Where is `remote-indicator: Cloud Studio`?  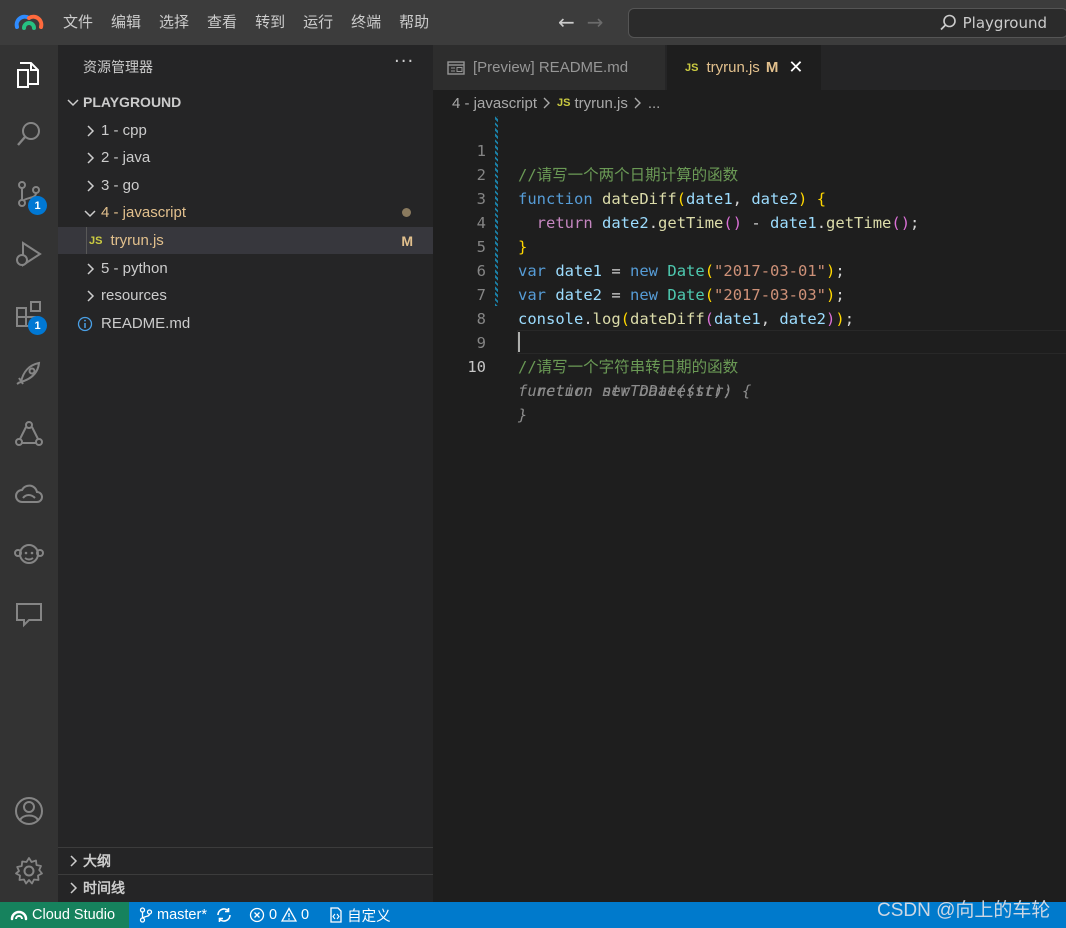 remote-indicator: Cloud Studio is located at coordinates (64, 915).